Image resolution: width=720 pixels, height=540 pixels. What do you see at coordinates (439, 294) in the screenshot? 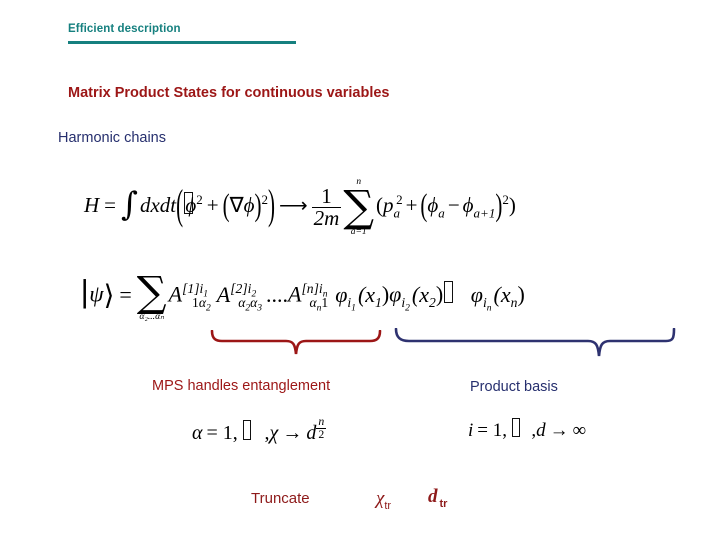
I see `basis-phi-2-arg-close: )` at bounding box center [439, 294].